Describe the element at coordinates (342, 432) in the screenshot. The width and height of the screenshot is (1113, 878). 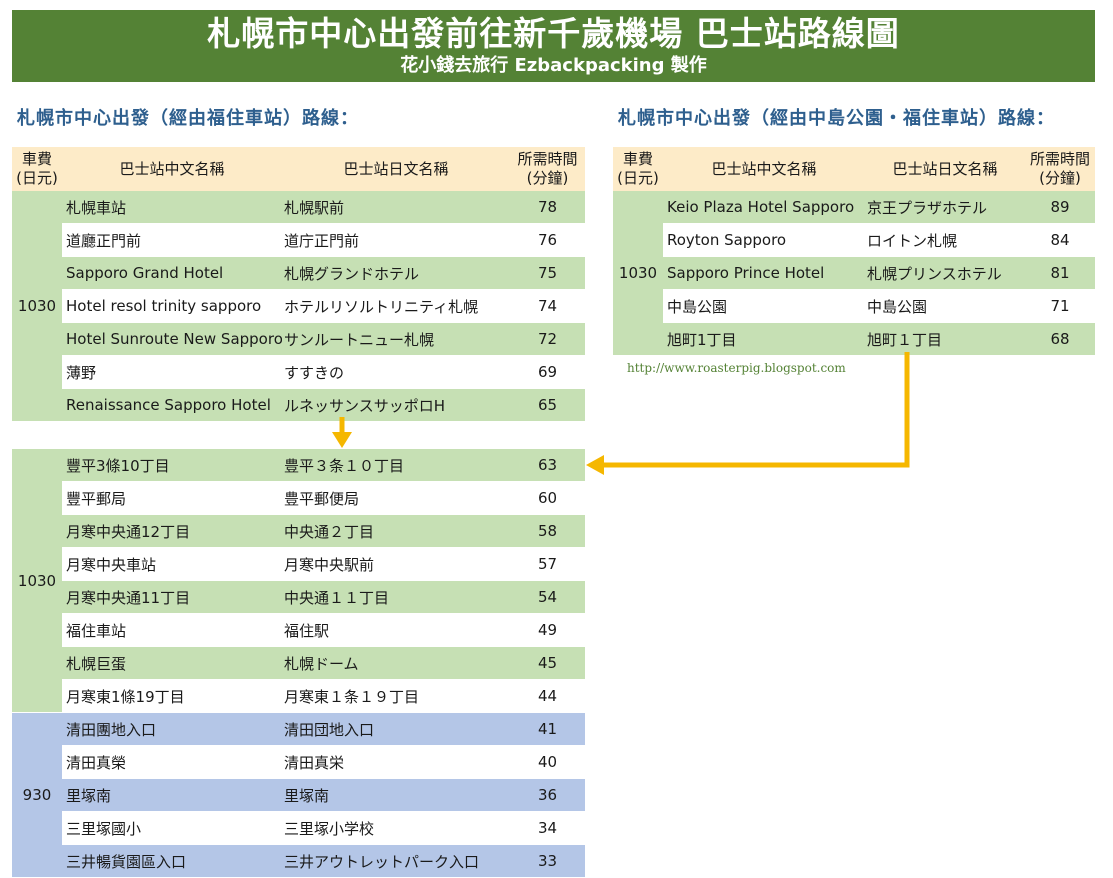
I see `down-arrow` at that location.